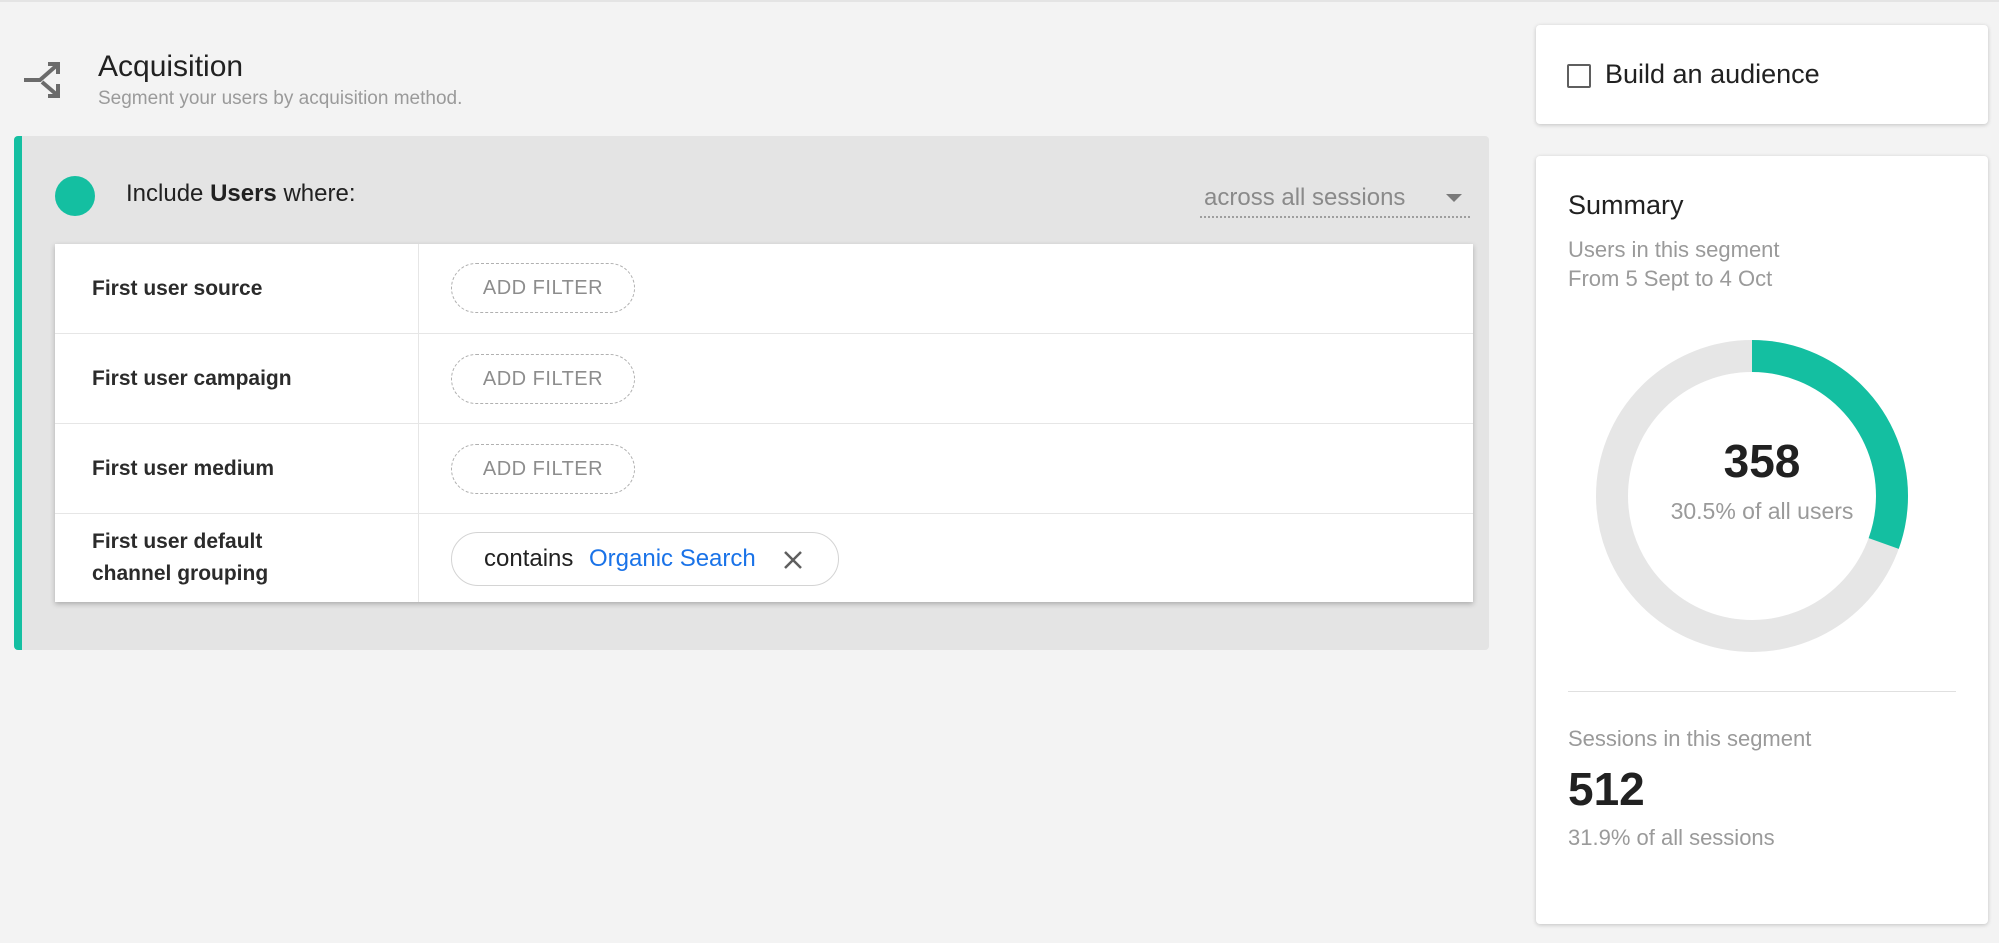 This screenshot has height=943, width=1999. Describe the element at coordinates (764, 379) in the screenshot. I see `filter-row: First user campaign ADD FILTER` at that location.